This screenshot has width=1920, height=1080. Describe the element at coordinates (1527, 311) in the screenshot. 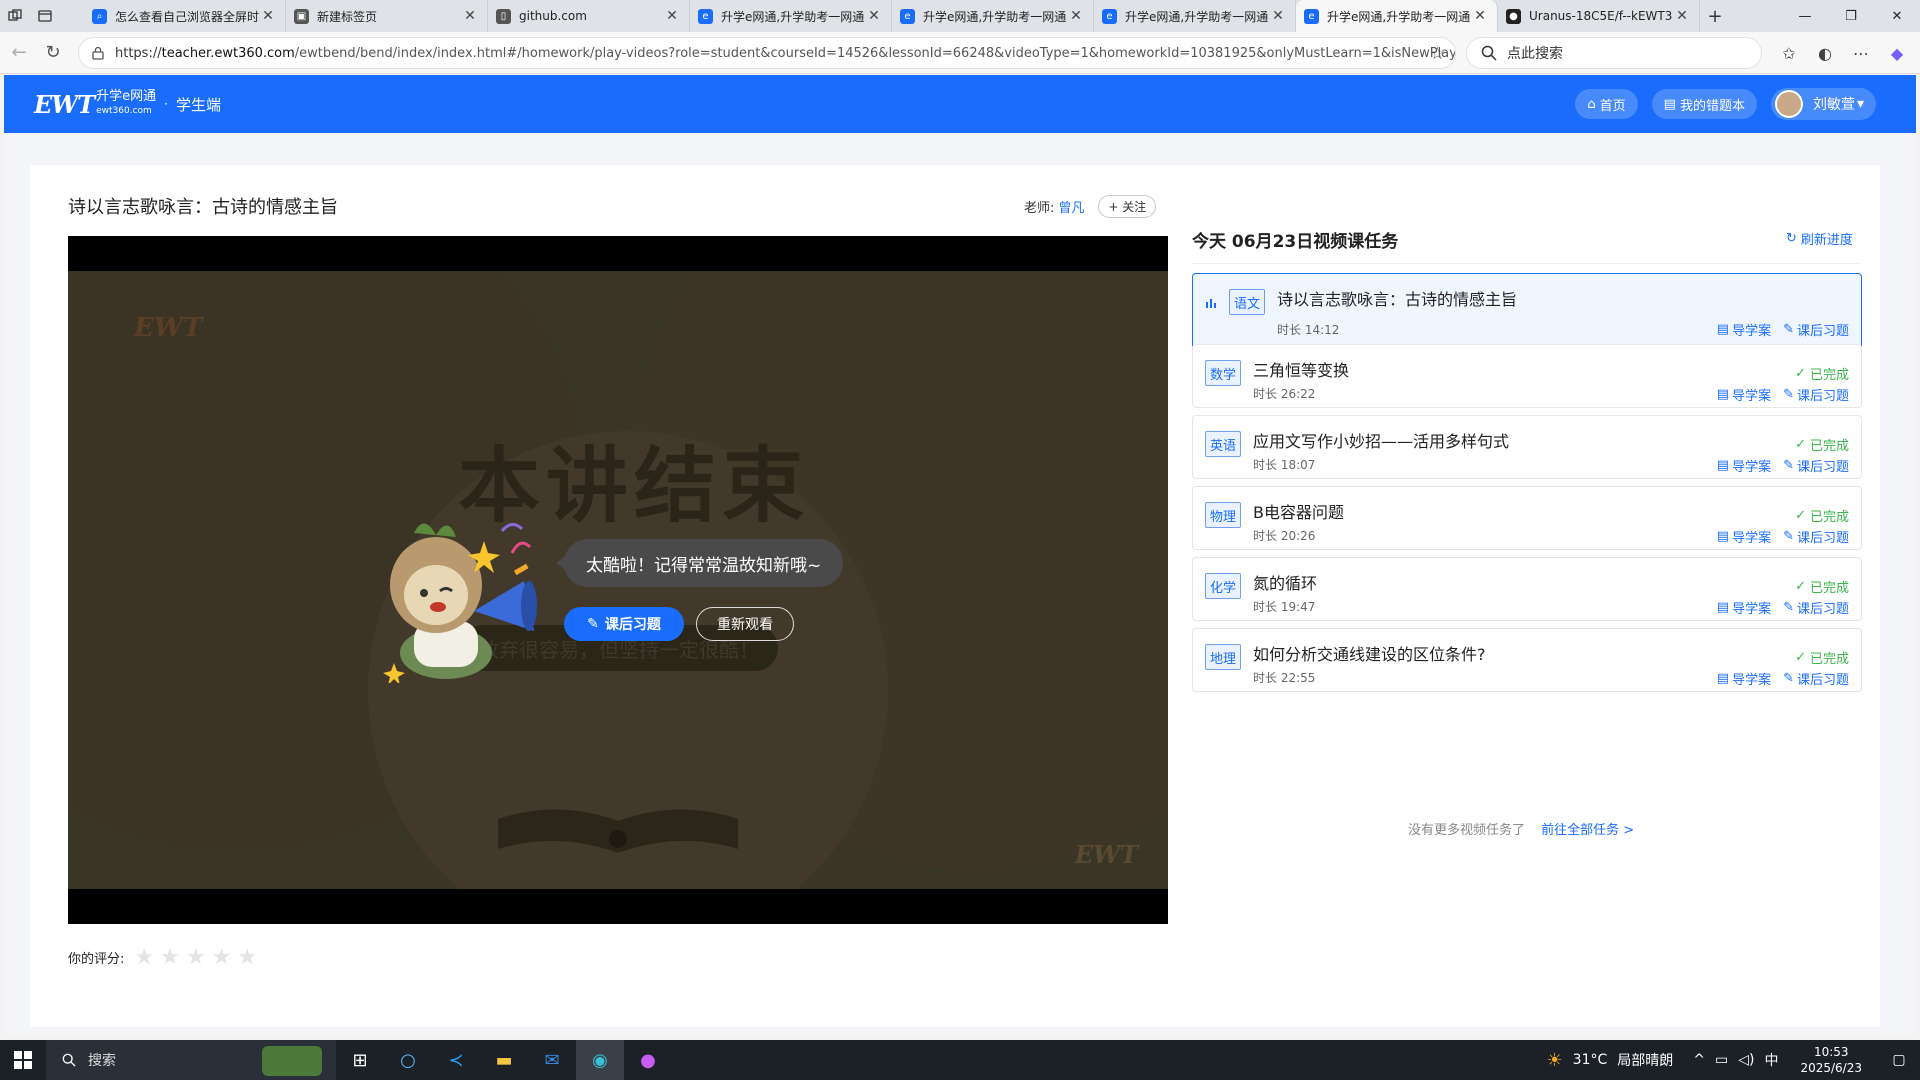

I see `task-item: 语文 诗以言志歌咏言：古诗的情感主旨 时长 14:12 ▤ 导学案 ✎ 课后习题` at that location.